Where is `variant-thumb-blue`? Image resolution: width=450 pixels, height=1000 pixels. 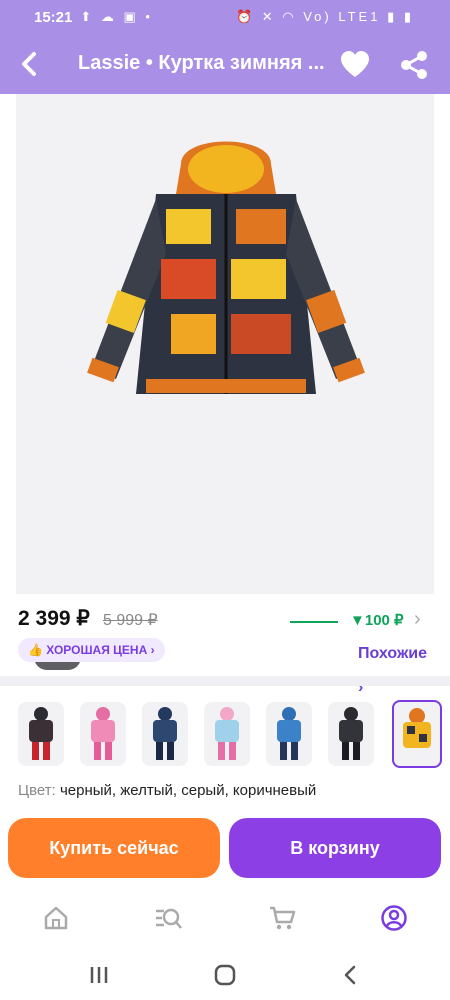 variant-thumb-blue is located at coordinates (289, 734).